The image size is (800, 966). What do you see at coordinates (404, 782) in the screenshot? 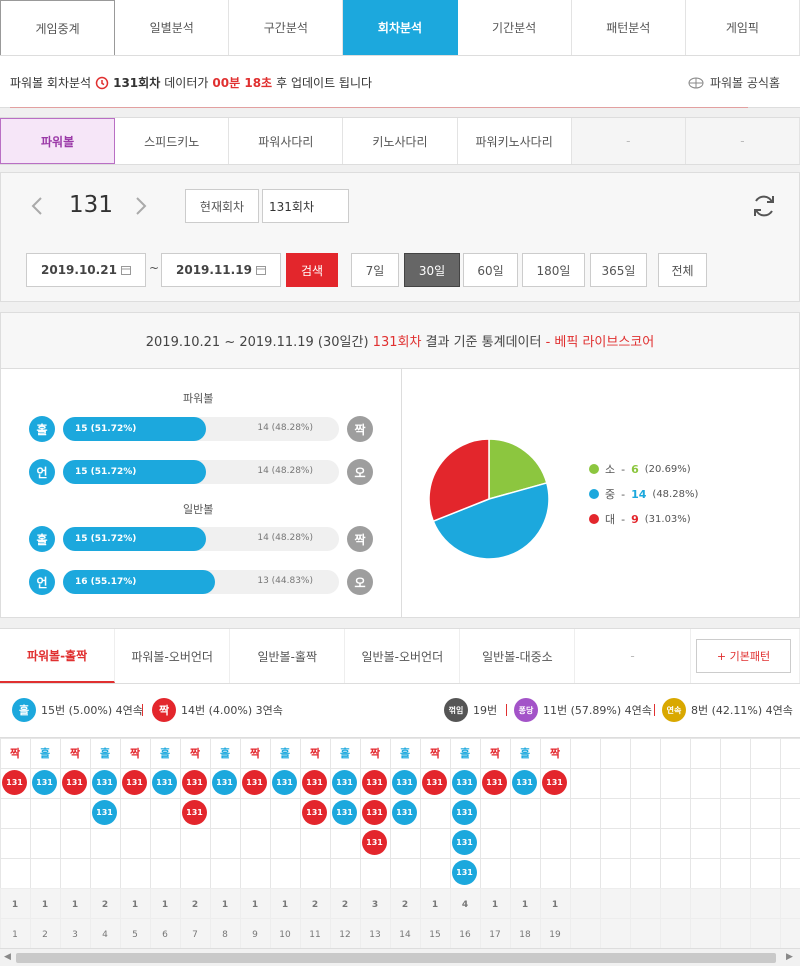
I see `ball-13-0: 131` at bounding box center [404, 782].